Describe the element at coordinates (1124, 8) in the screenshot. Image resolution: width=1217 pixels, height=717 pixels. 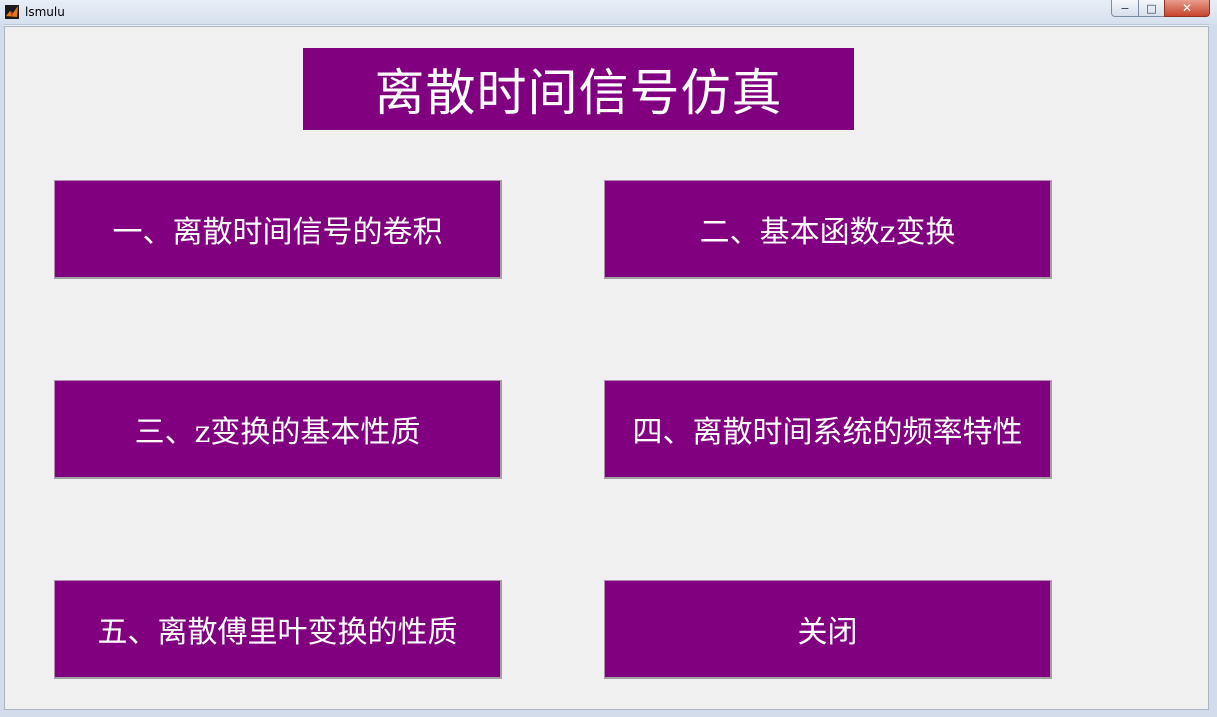
I see `minimize-button: −` at that location.